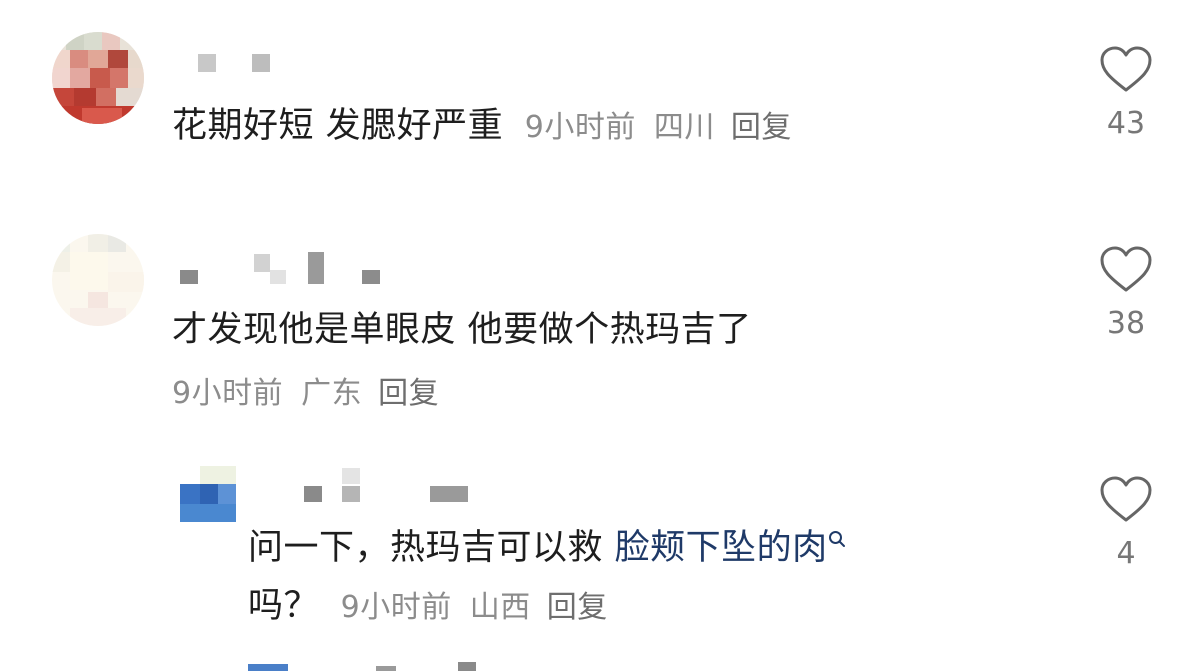  I want to click on comment-meta: 9小时前 四川 回复, so click(658, 127).